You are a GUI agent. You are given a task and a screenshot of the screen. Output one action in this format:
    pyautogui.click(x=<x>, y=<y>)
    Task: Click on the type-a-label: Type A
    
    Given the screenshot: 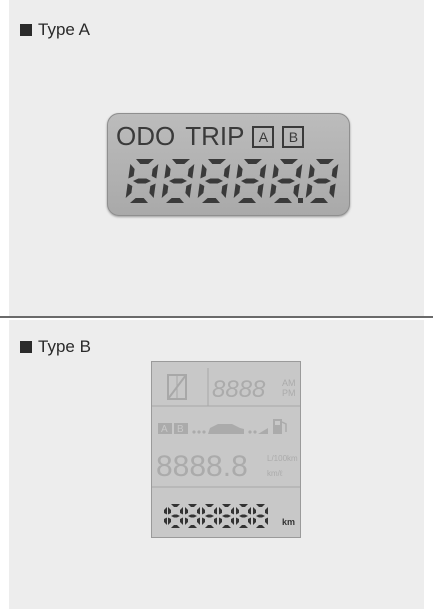 What is the action you would take?
    pyautogui.click(x=55, y=30)
    